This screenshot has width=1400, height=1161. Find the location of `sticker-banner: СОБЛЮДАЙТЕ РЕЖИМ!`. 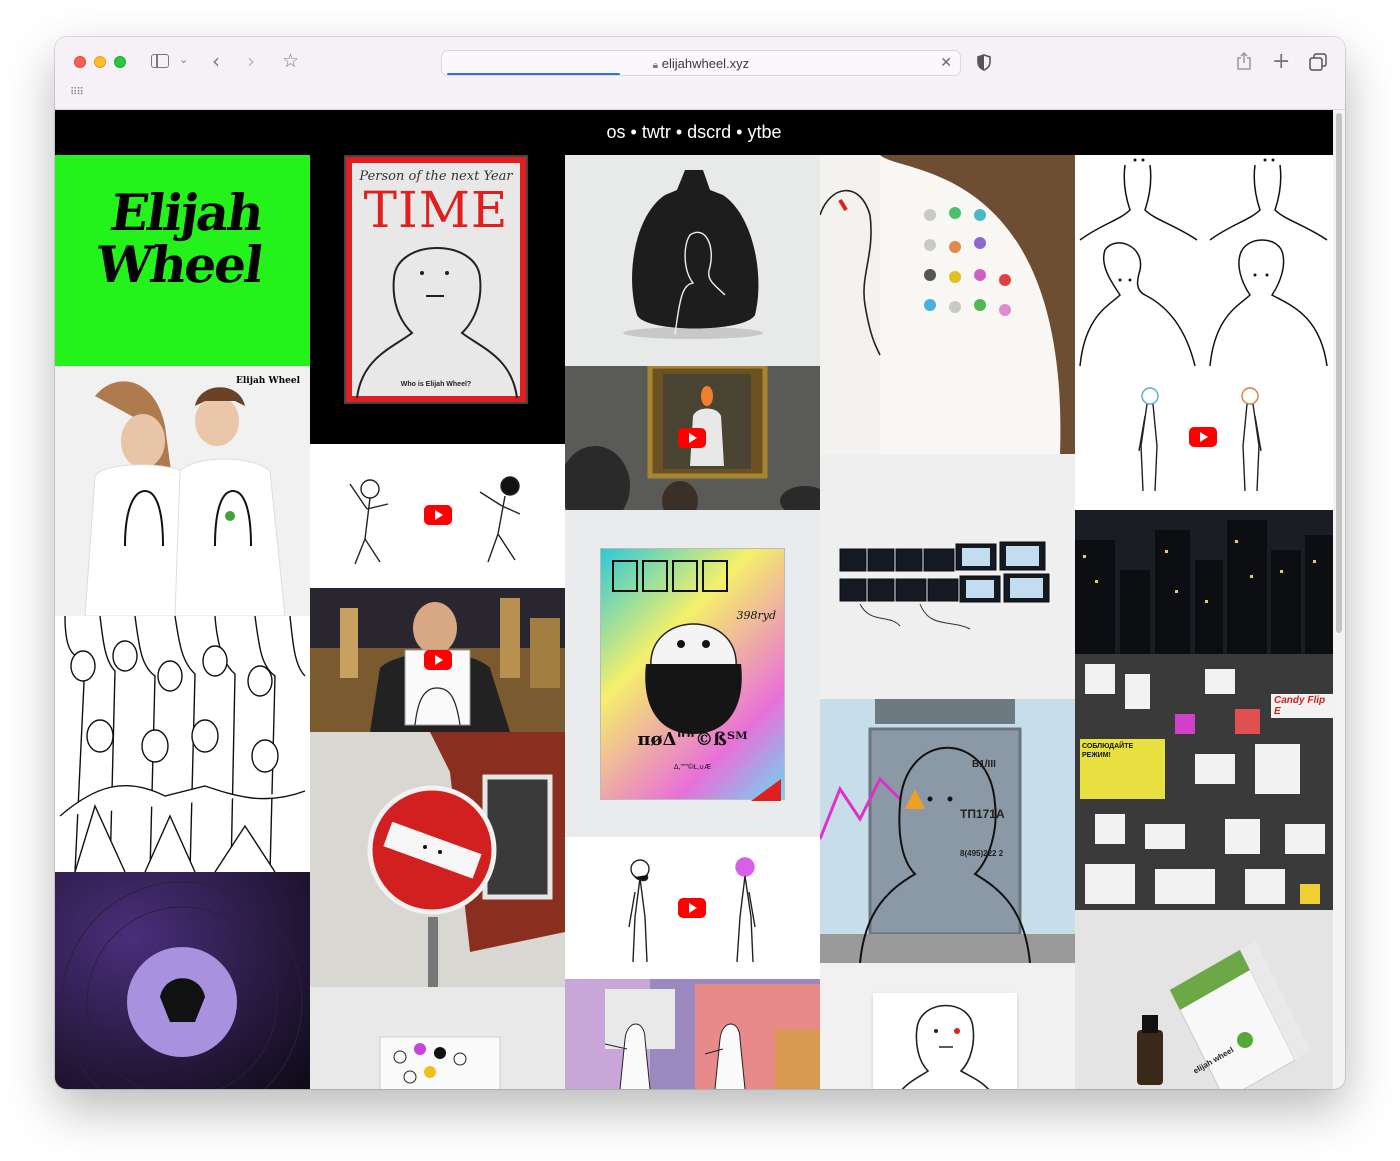

sticker-banner: СОБЛЮДАЙТЕ РЕЖИМ! is located at coordinates (1108, 751).